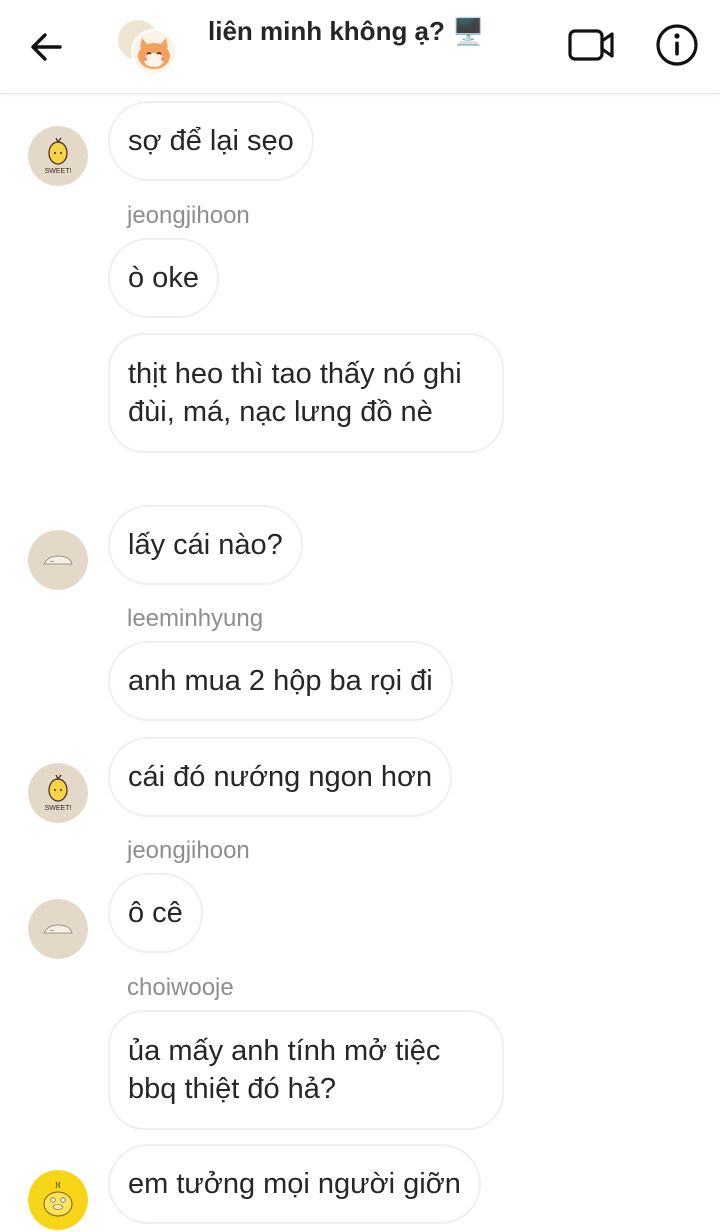  I want to click on message-text: cái đó nướng ngon hơn, so click(280, 777).